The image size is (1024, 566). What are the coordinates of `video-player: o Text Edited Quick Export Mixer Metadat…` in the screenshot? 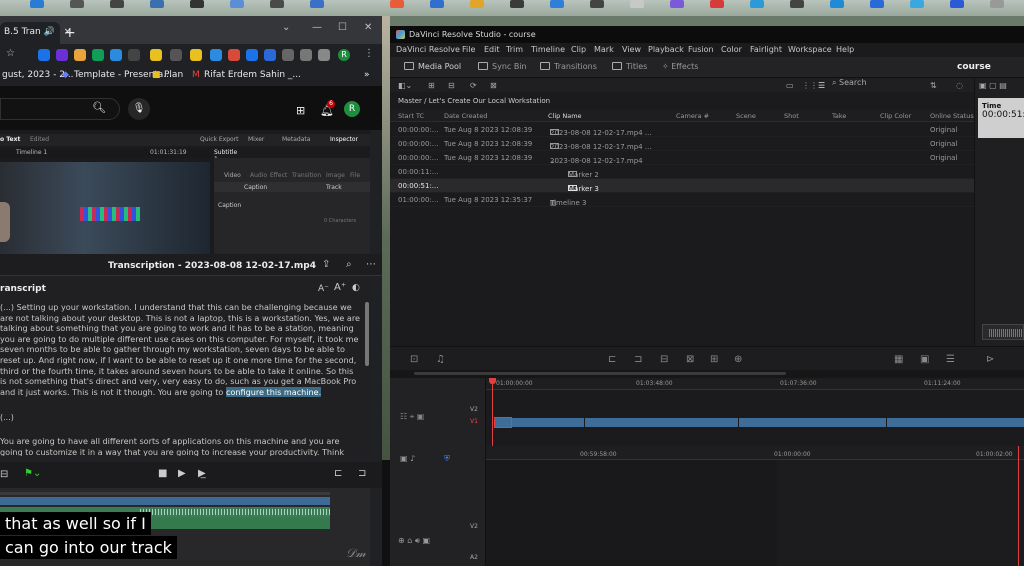 It's located at (185, 192).